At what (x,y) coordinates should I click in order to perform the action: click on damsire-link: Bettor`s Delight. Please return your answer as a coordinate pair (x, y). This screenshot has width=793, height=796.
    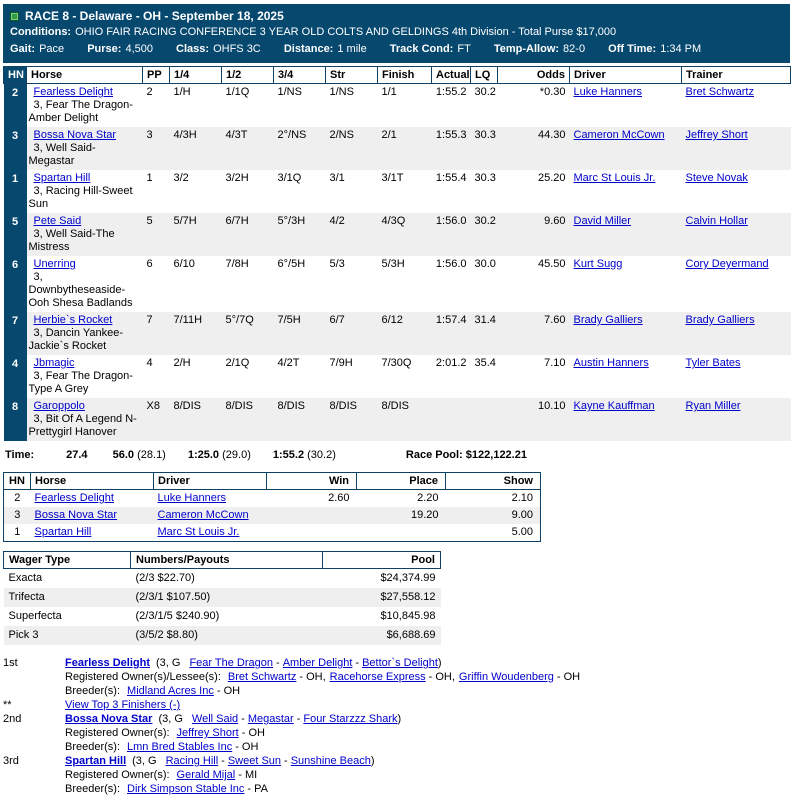
    Looking at the image, I should click on (400, 663).